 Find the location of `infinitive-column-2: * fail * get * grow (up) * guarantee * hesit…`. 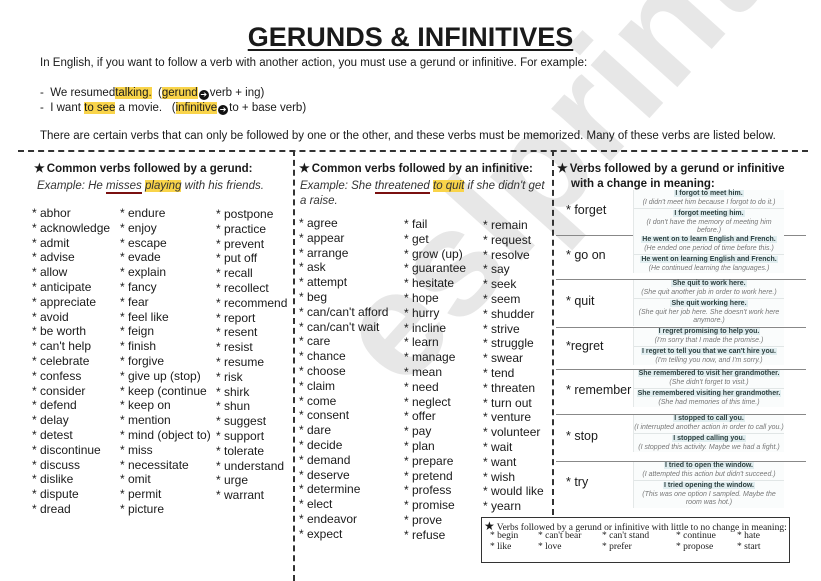

infinitive-column-2: * fail * get * grow (up) * guarantee * hesit… is located at coordinates (435, 380).